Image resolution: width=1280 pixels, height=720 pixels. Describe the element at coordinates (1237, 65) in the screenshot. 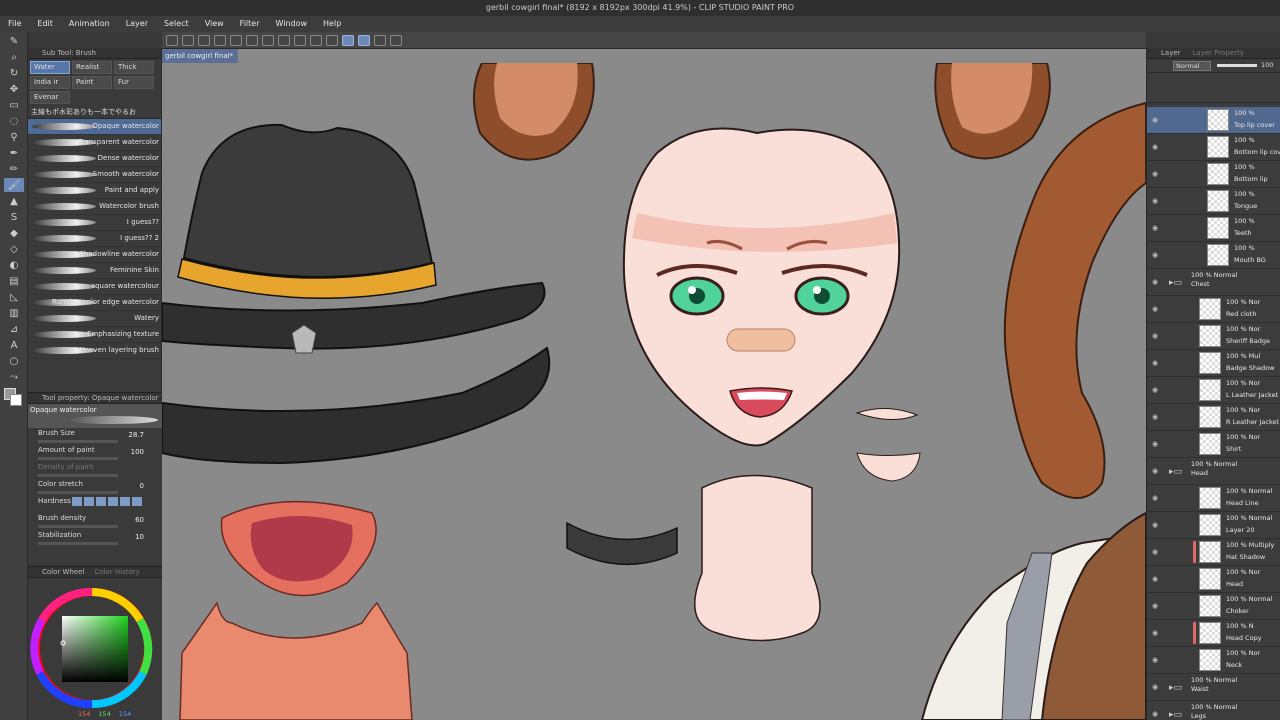

I see `opacity-slider` at that location.